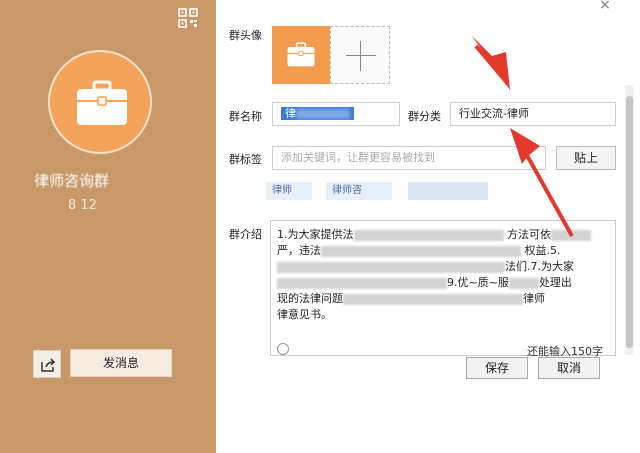 This screenshot has height=453, width=640. What do you see at coordinates (411, 298) in the screenshot?
I see `intro-line: 现的法律问题 律师` at bounding box center [411, 298].